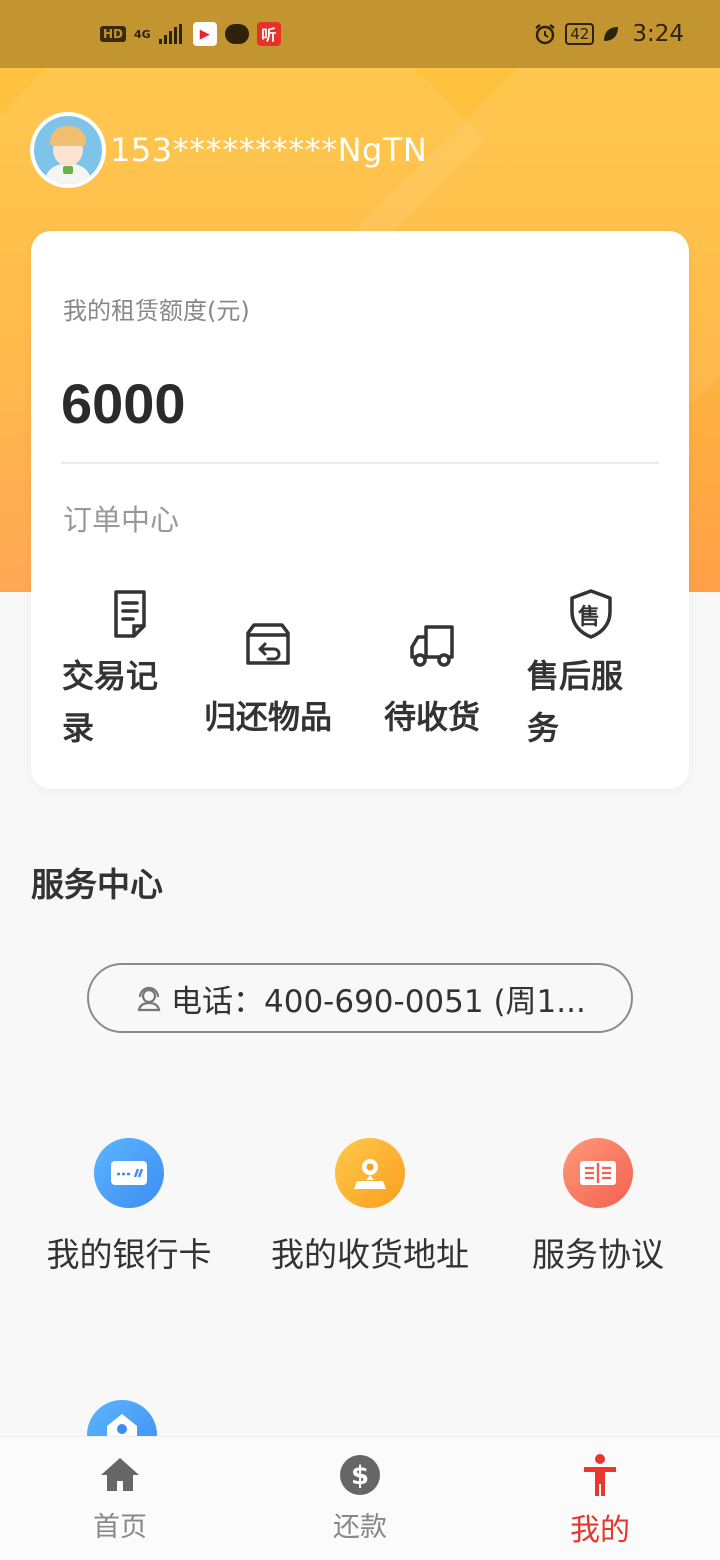 The height and width of the screenshot is (1560, 720). What do you see at coordinates (129, 1173) in the screenshot?
I see `bank-card-icon` at bounding box center [129, 1173].